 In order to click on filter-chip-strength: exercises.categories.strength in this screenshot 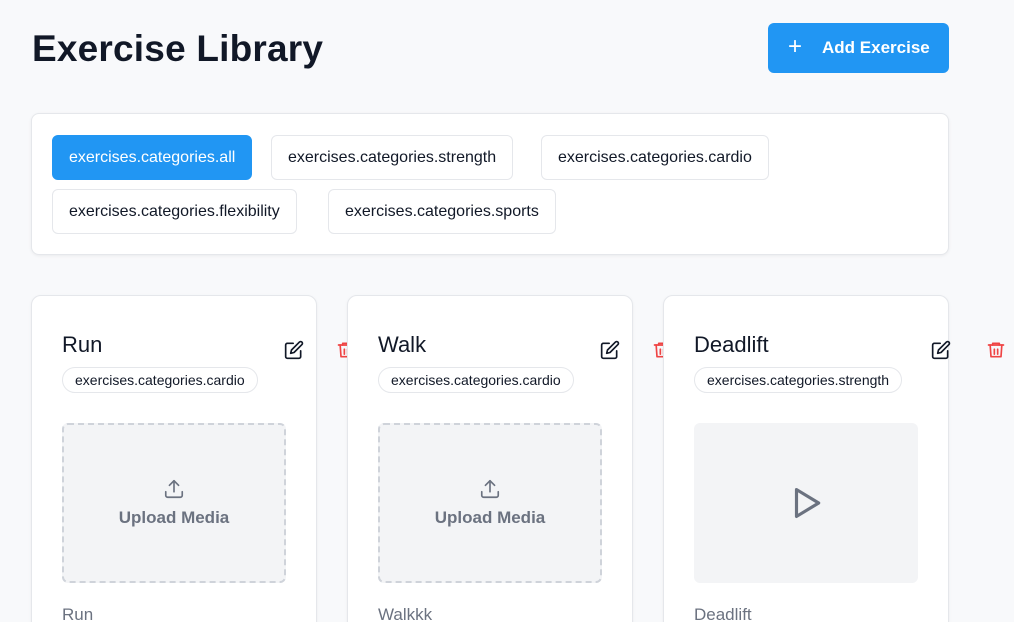, I will do `click(392, 157)`.